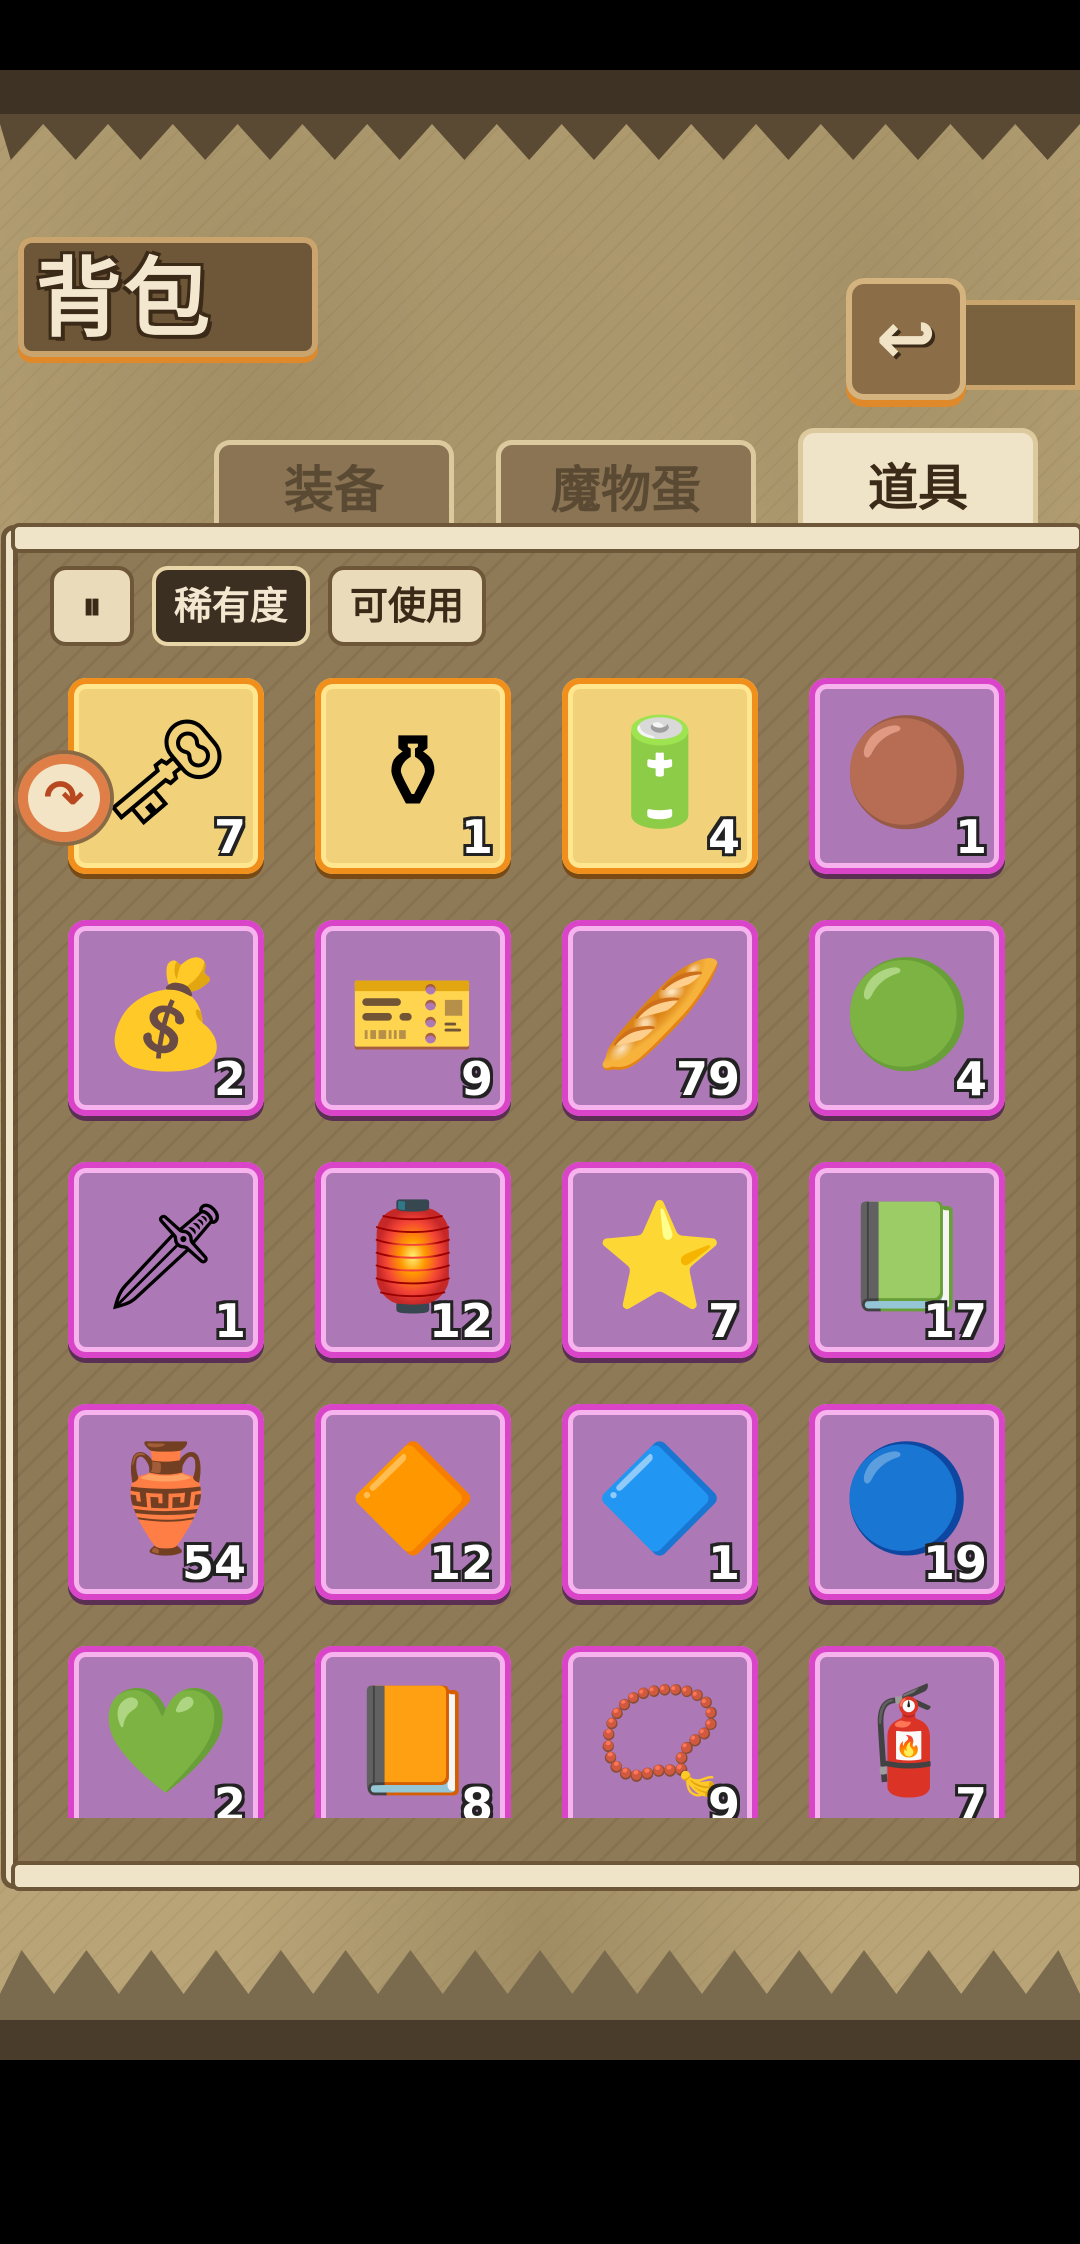  What do you see at coordinates (166, 1260) in the screenshot?
I see `item-slot: 🗡 1` at bounding box center [166, 1260].